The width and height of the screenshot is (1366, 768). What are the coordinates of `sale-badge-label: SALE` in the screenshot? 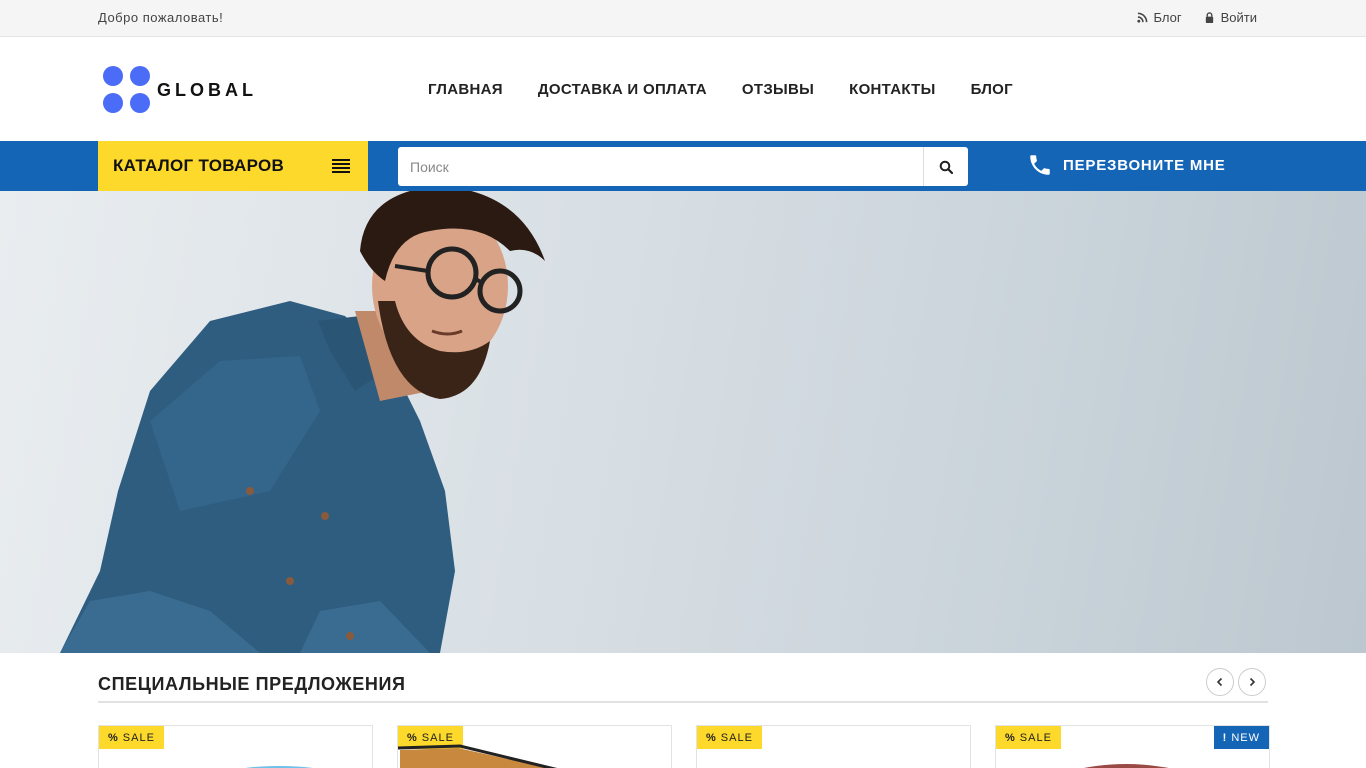 It's located at (736, 737).